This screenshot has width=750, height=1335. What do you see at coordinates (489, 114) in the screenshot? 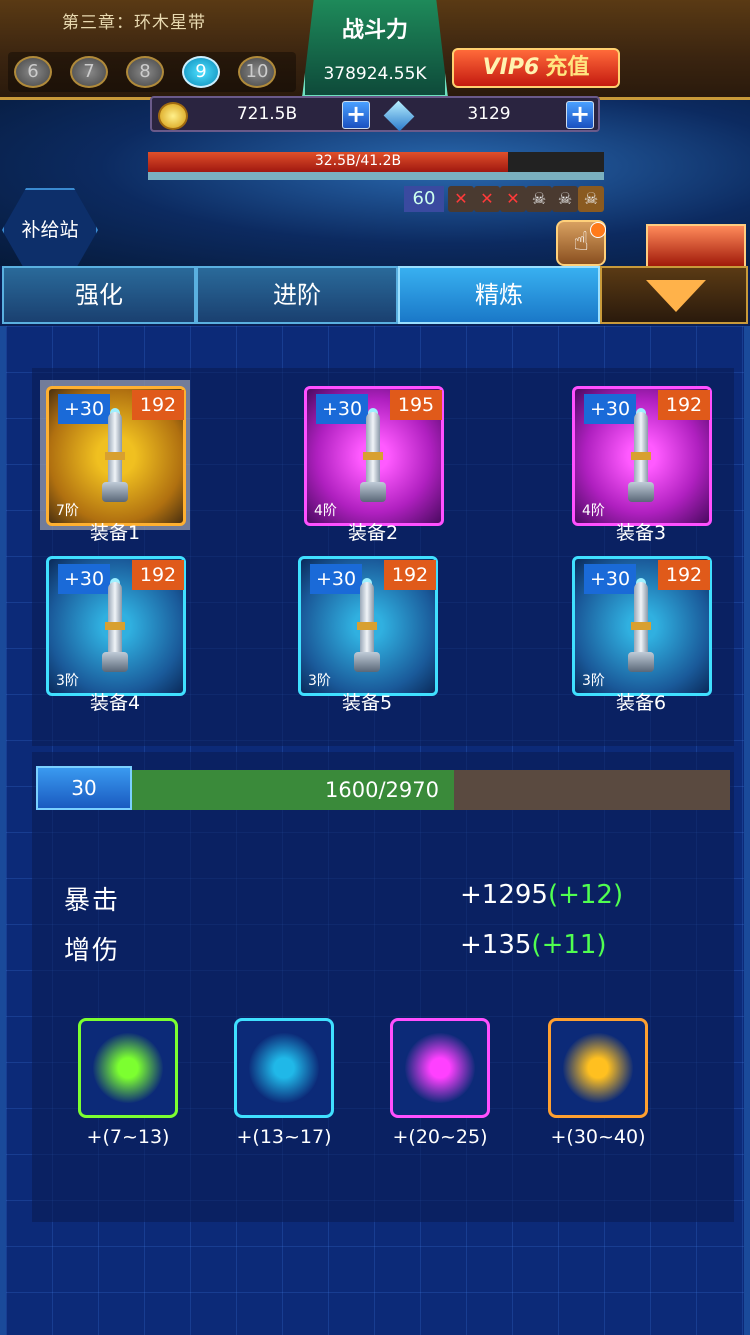
I see `gem-amount: 3129` at bounding box center [489, 114].